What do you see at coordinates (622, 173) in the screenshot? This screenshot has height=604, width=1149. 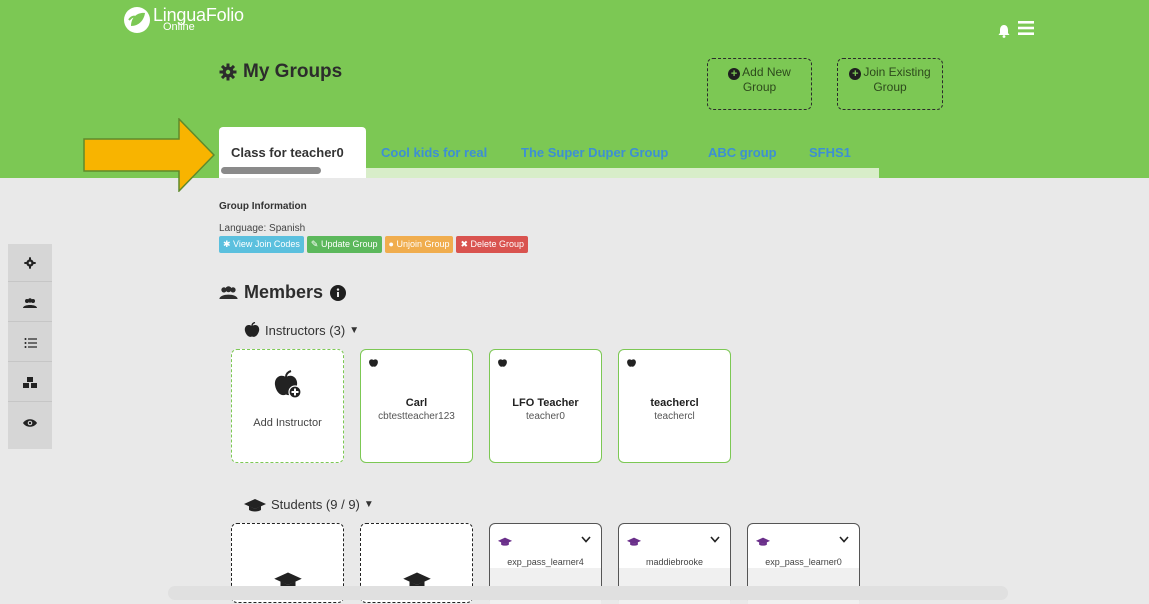 I see `tabs-strip` at bounding box center [622, 173].